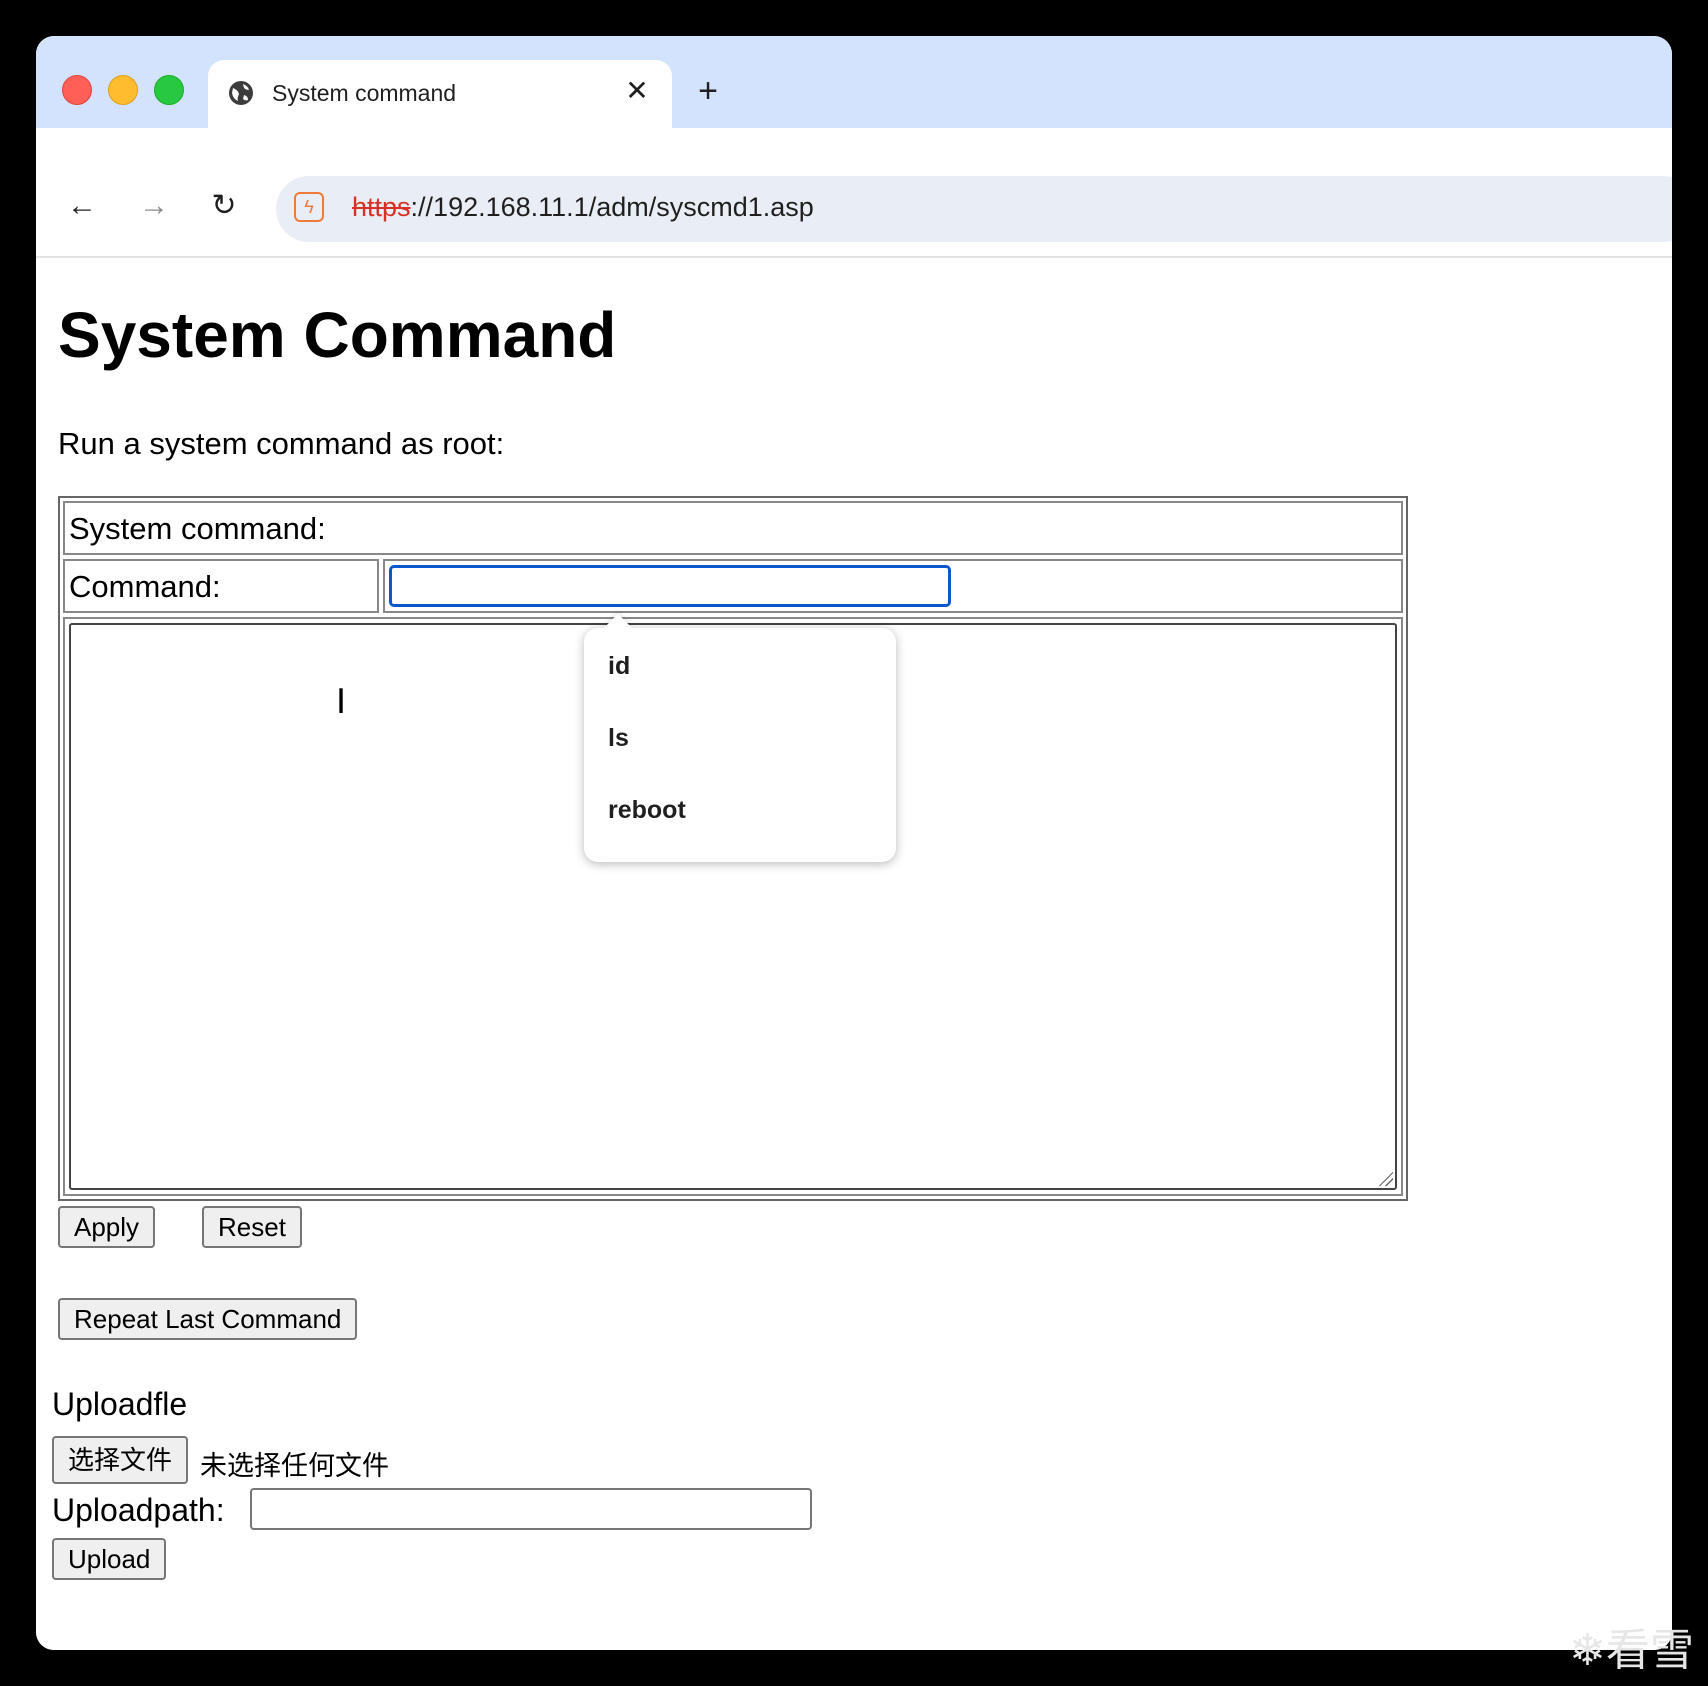 Image resolution: width=1708 pixels, height=1686 pixels. I want to click on globe-icon, so click(241, 93).